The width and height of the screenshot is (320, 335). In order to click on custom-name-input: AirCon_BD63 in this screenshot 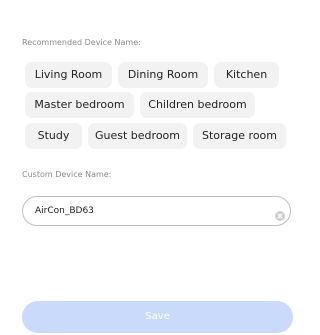, I will do `click(156, 211)`.